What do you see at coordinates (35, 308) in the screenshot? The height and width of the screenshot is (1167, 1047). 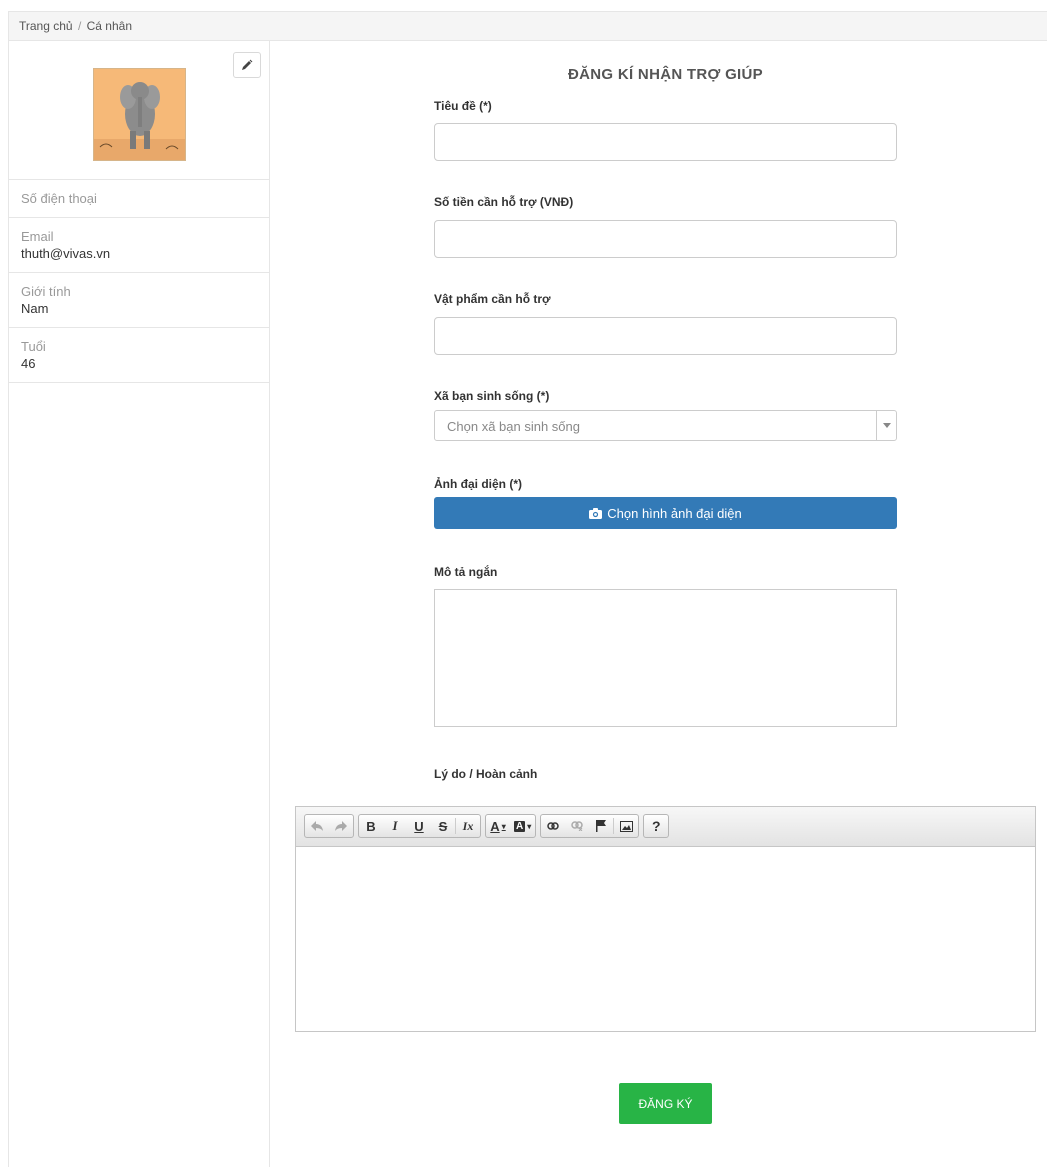 I see `gender-value: Nam` at bounding box center [35, 308].